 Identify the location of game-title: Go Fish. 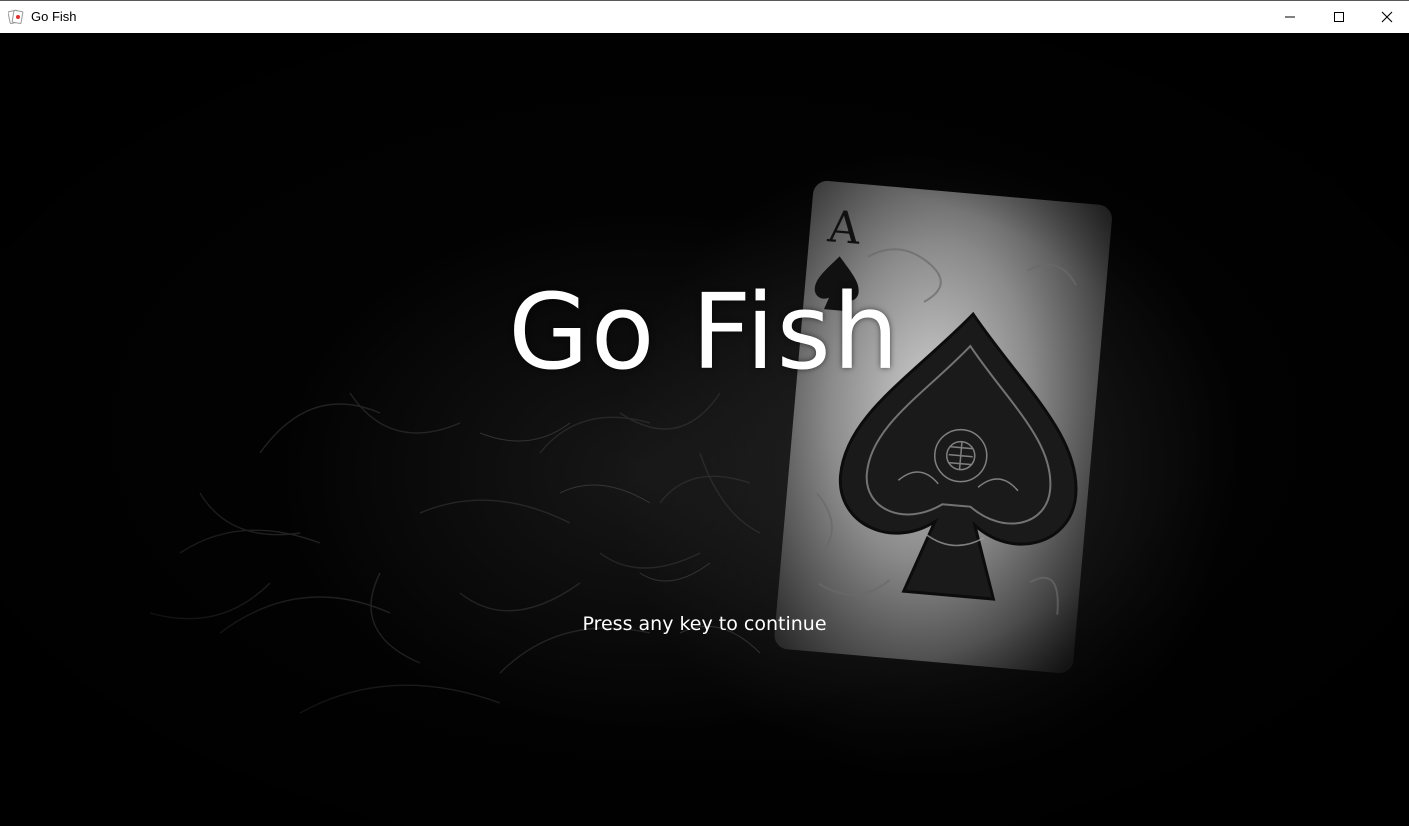
(704, 332).